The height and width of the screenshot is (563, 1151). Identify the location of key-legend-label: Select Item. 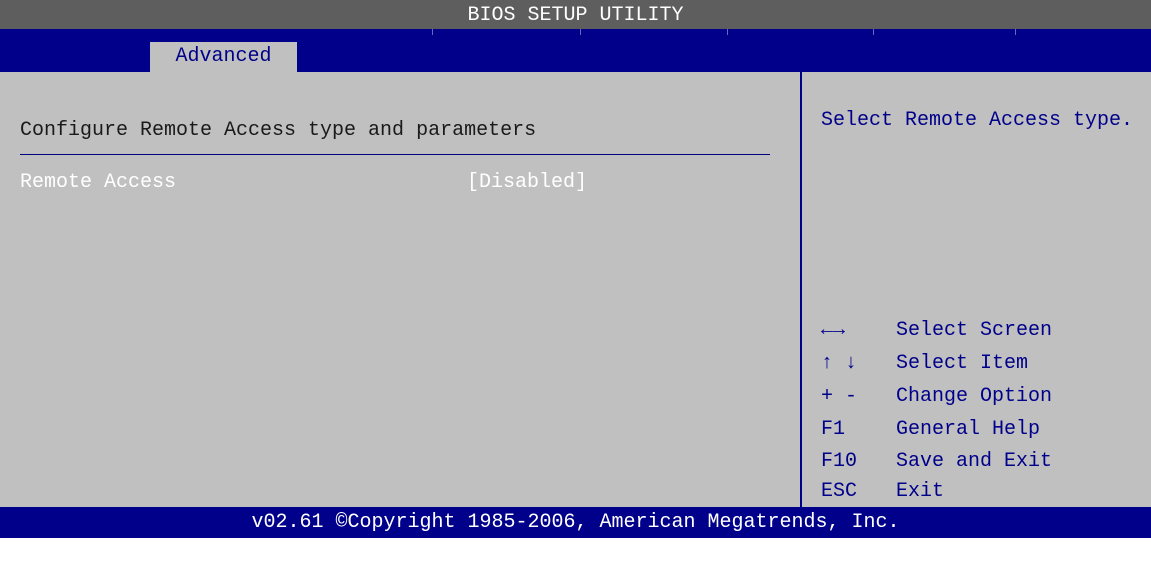
(962, 363).